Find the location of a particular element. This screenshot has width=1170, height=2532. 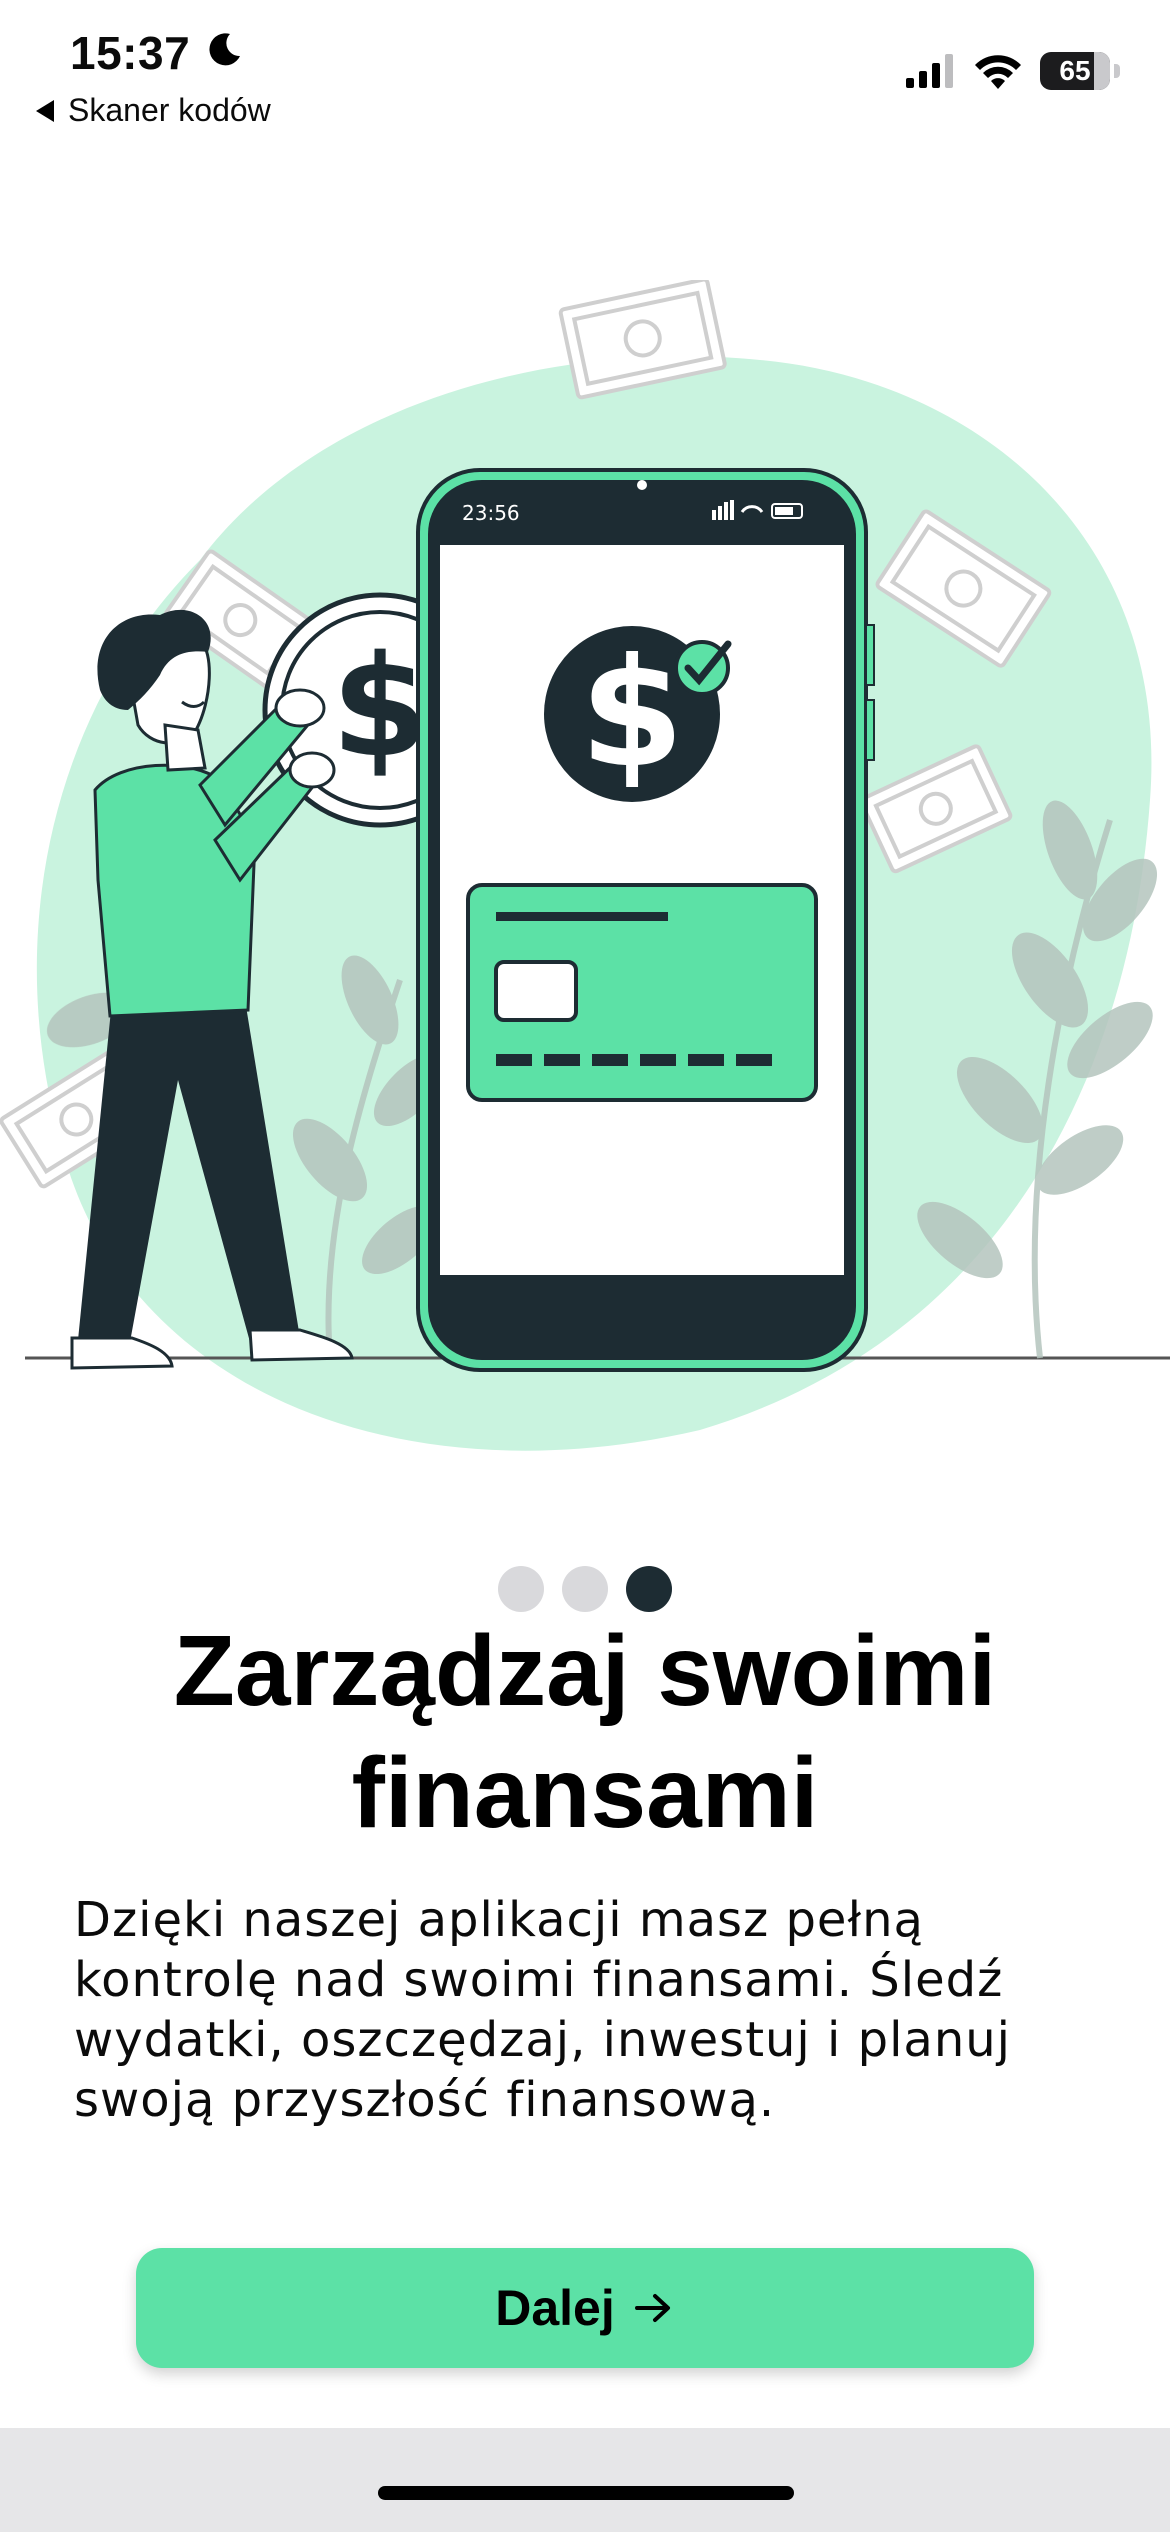

battery-level: 65 is located at coordinates (1075, 70).